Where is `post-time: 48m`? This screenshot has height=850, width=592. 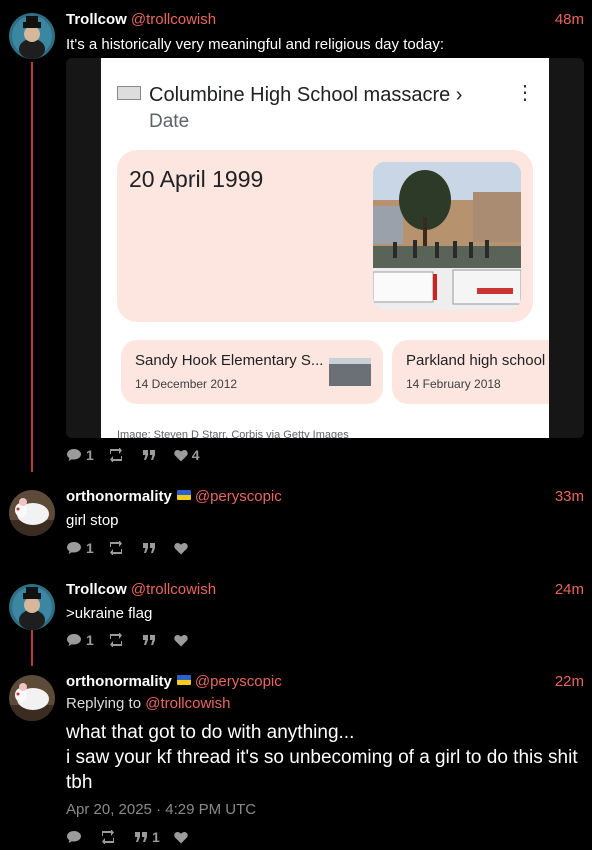 post-time: 48m is located at coordinates (569, 19).